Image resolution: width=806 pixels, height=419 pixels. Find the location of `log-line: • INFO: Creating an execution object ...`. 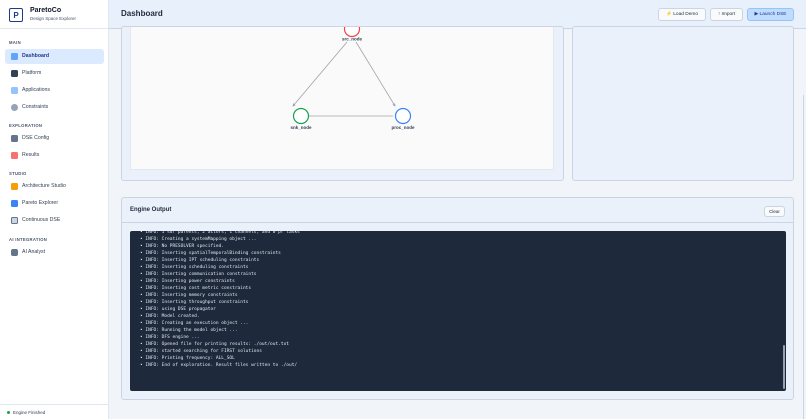

log-line: • INFO: Creating an execution object ... is located at coordinates (194, 323).